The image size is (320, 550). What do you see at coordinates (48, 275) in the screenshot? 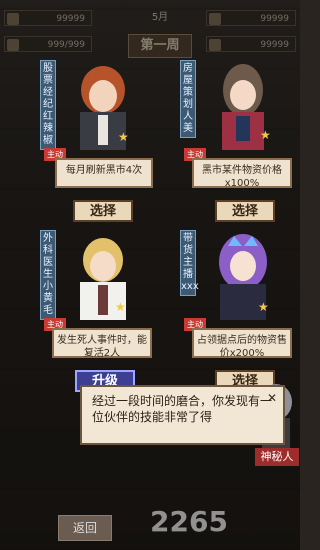
I see `card-title: 外科医生小黄毛` at bounding box center [48, 275].